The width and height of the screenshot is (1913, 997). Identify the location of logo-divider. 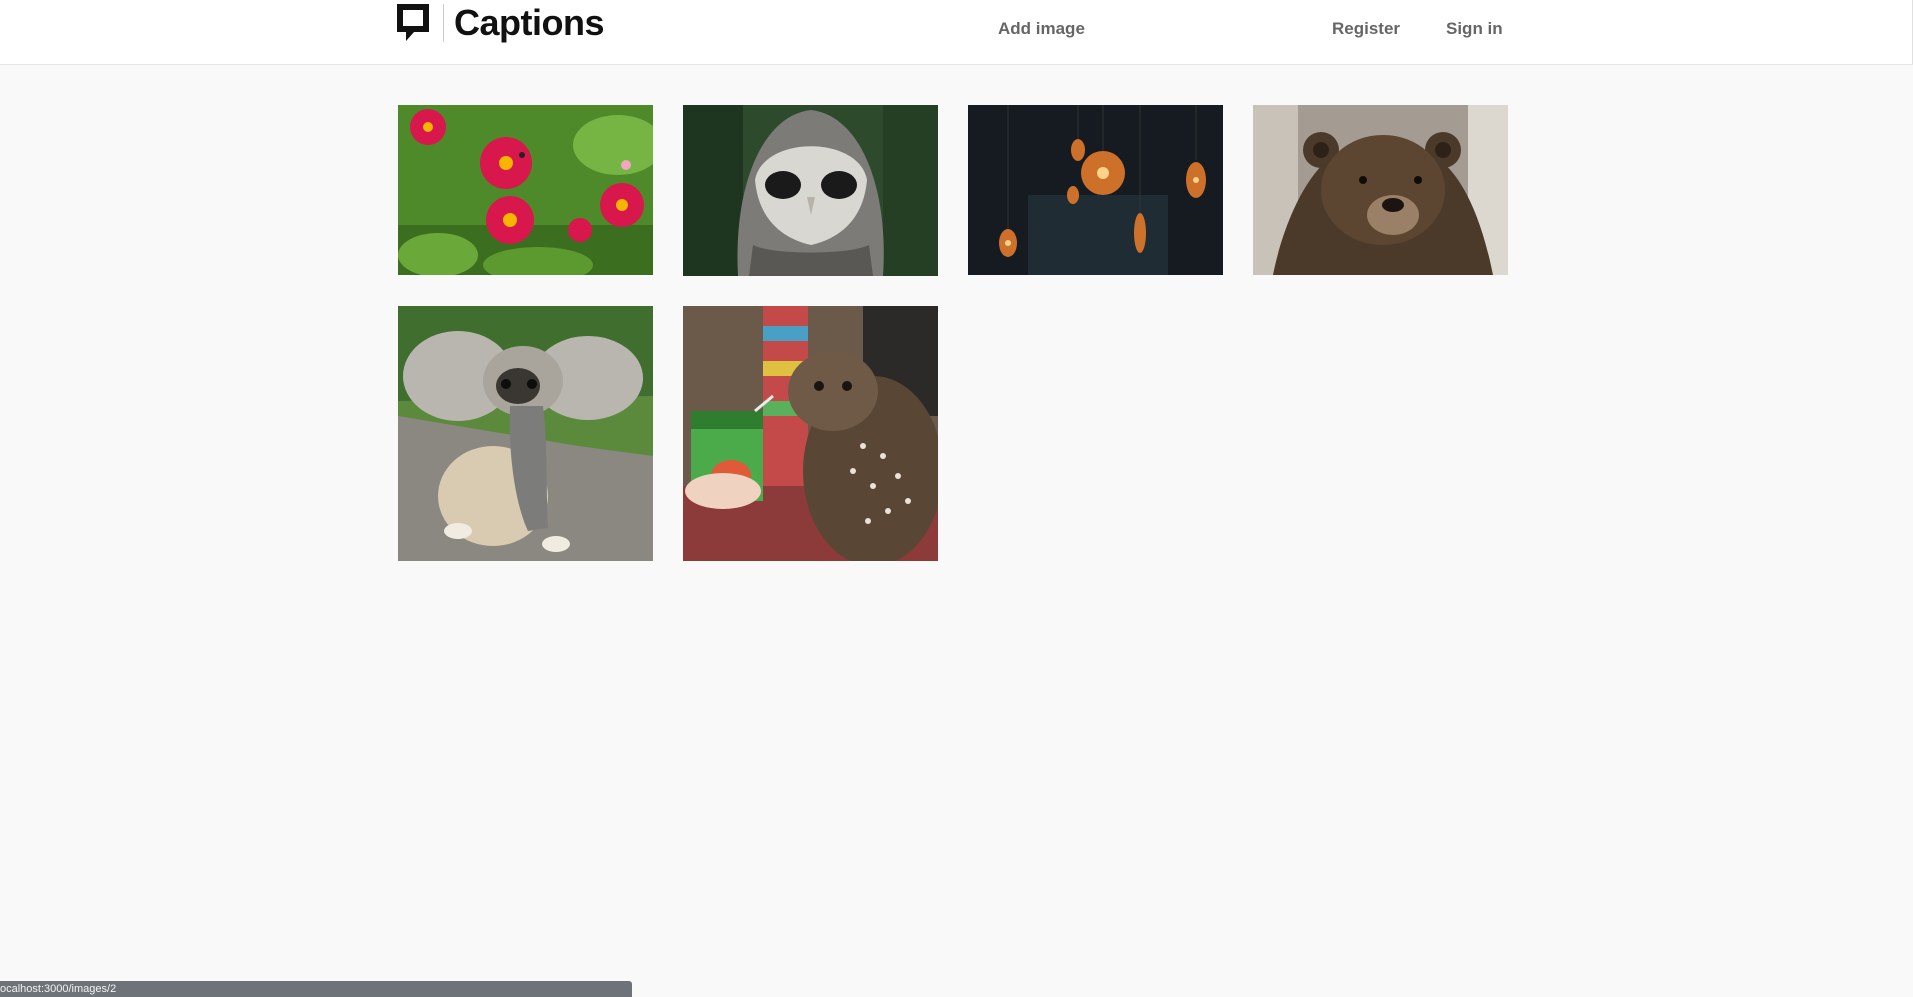
(443, 23).